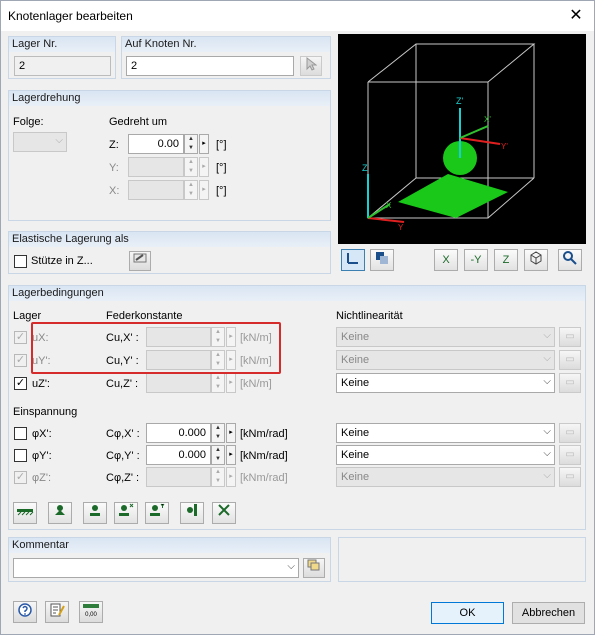  I want to click on phiz-nl-edit-button: ▭, so click(570, 477).